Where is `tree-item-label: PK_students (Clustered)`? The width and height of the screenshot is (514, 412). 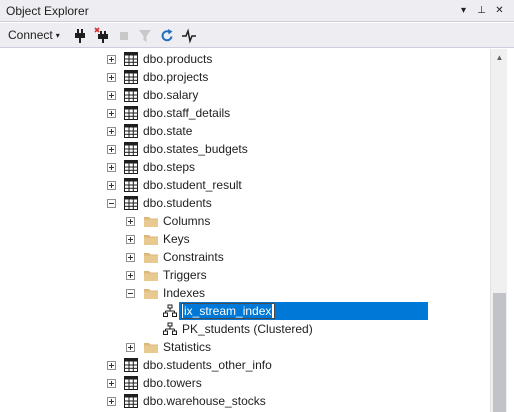 tree-item-label: PK_students (Clustered) is located at coordinates (247, 329).